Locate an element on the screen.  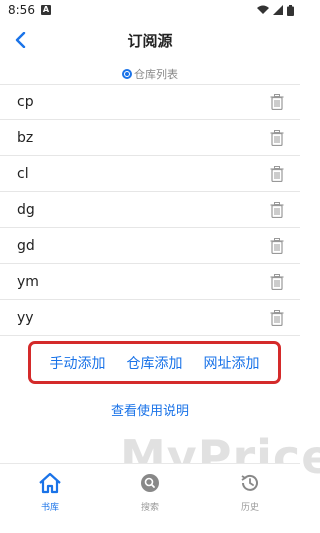
tab-search: 搜索 is located at coordinates (150, 498).